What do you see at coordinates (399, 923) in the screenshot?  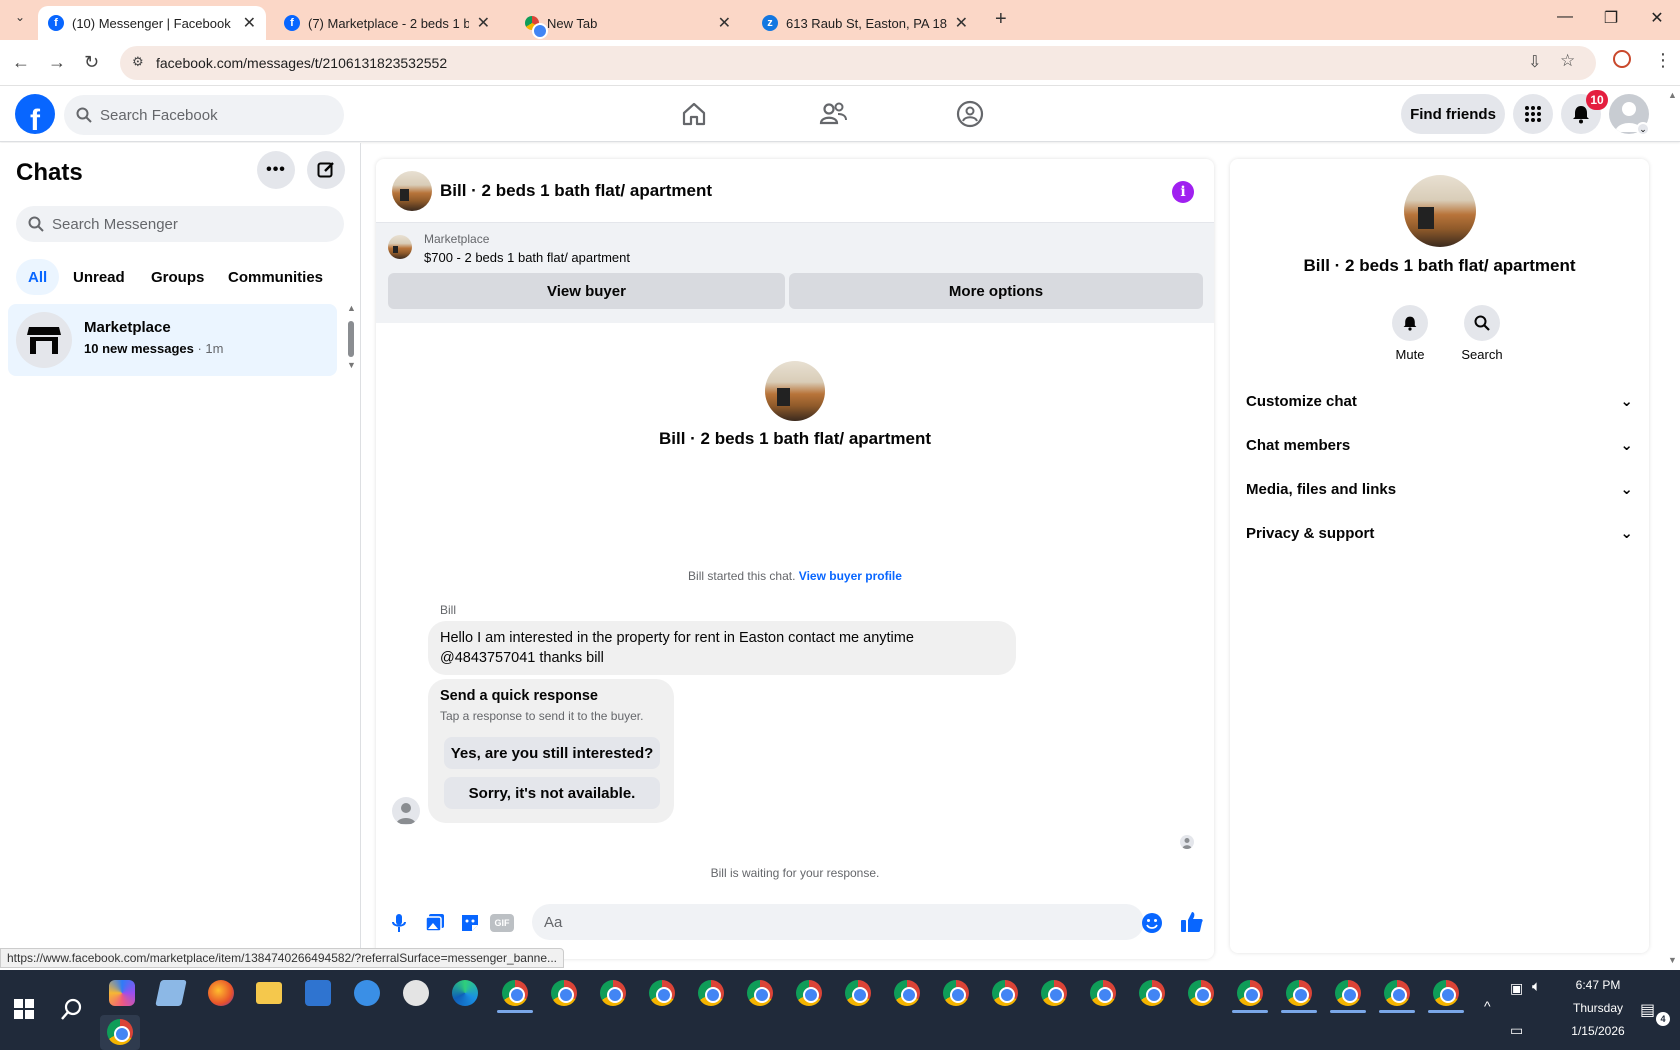 I see `microphone-icon` at bounding box center [399, 923].